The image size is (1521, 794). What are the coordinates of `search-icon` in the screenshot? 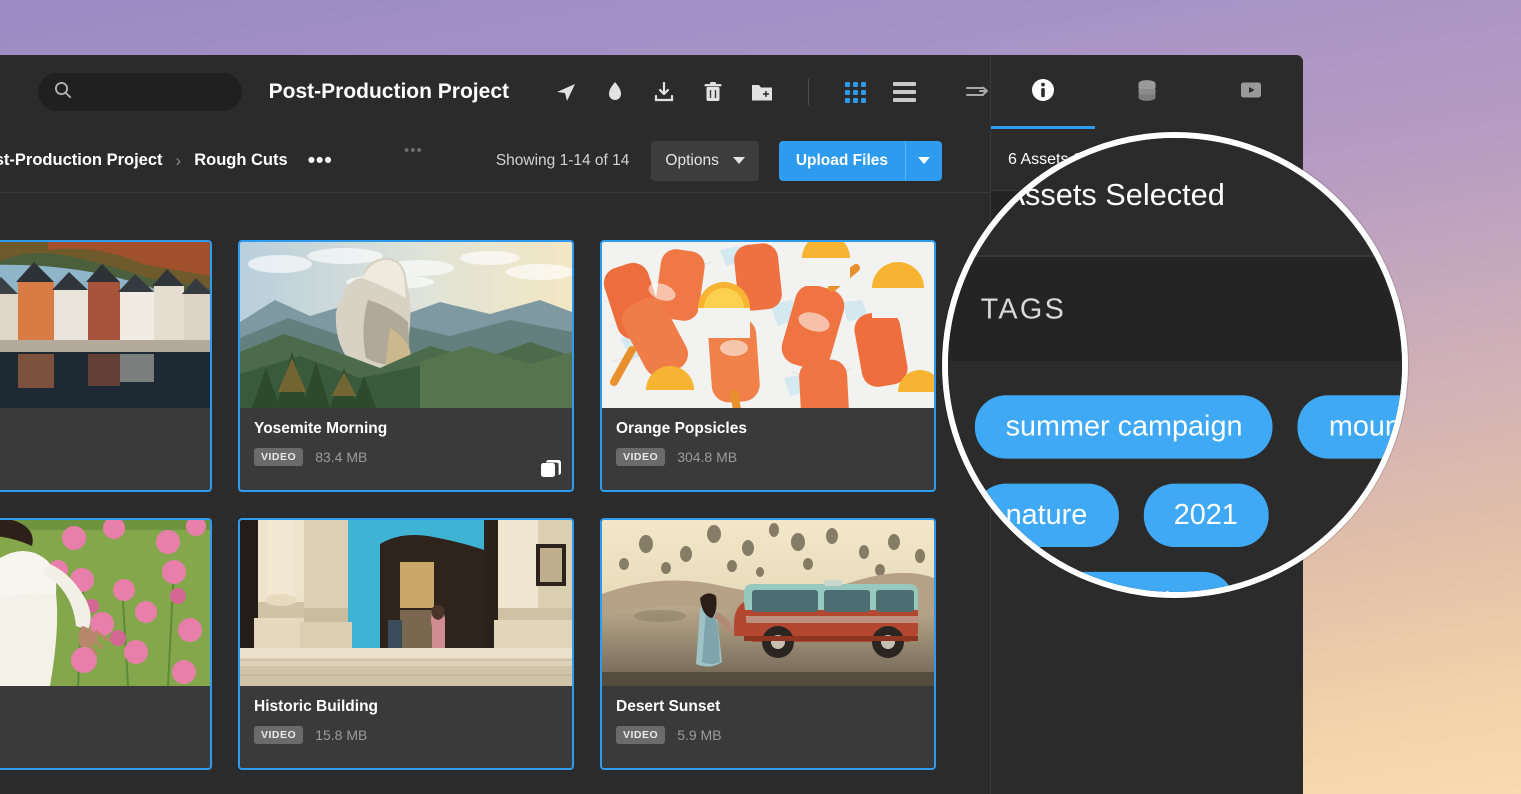 It's located at (63, 92).